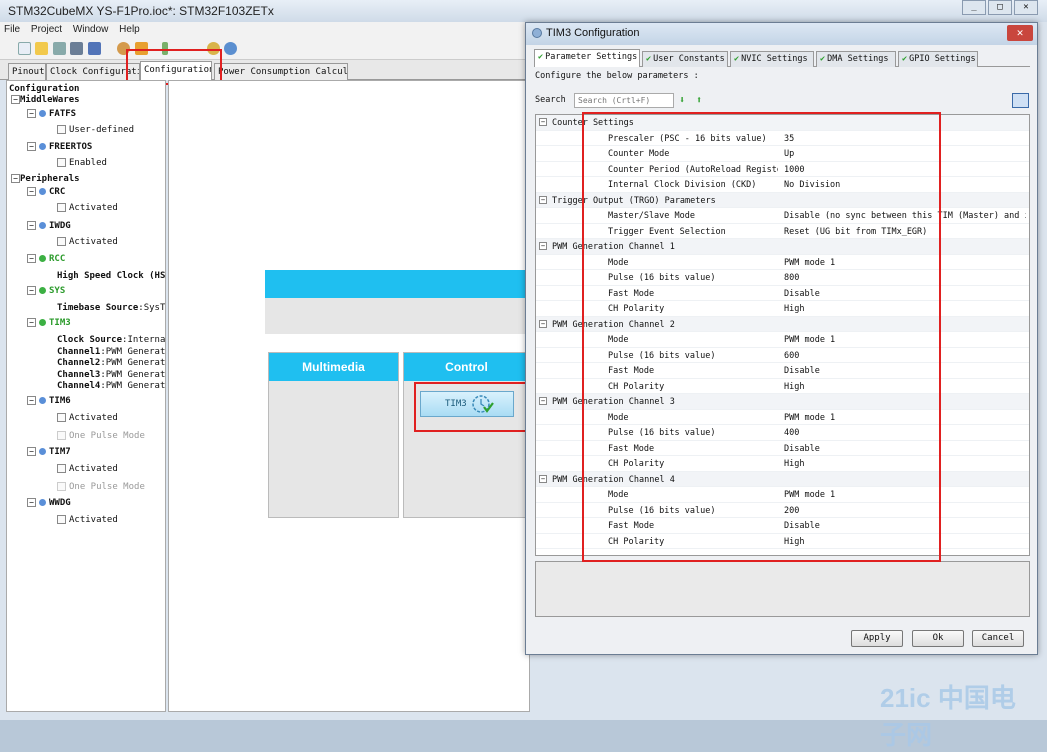 This screenshot has height=752, width=1047. I want to click on search-up-icon: ⬆, so click(699, 100).